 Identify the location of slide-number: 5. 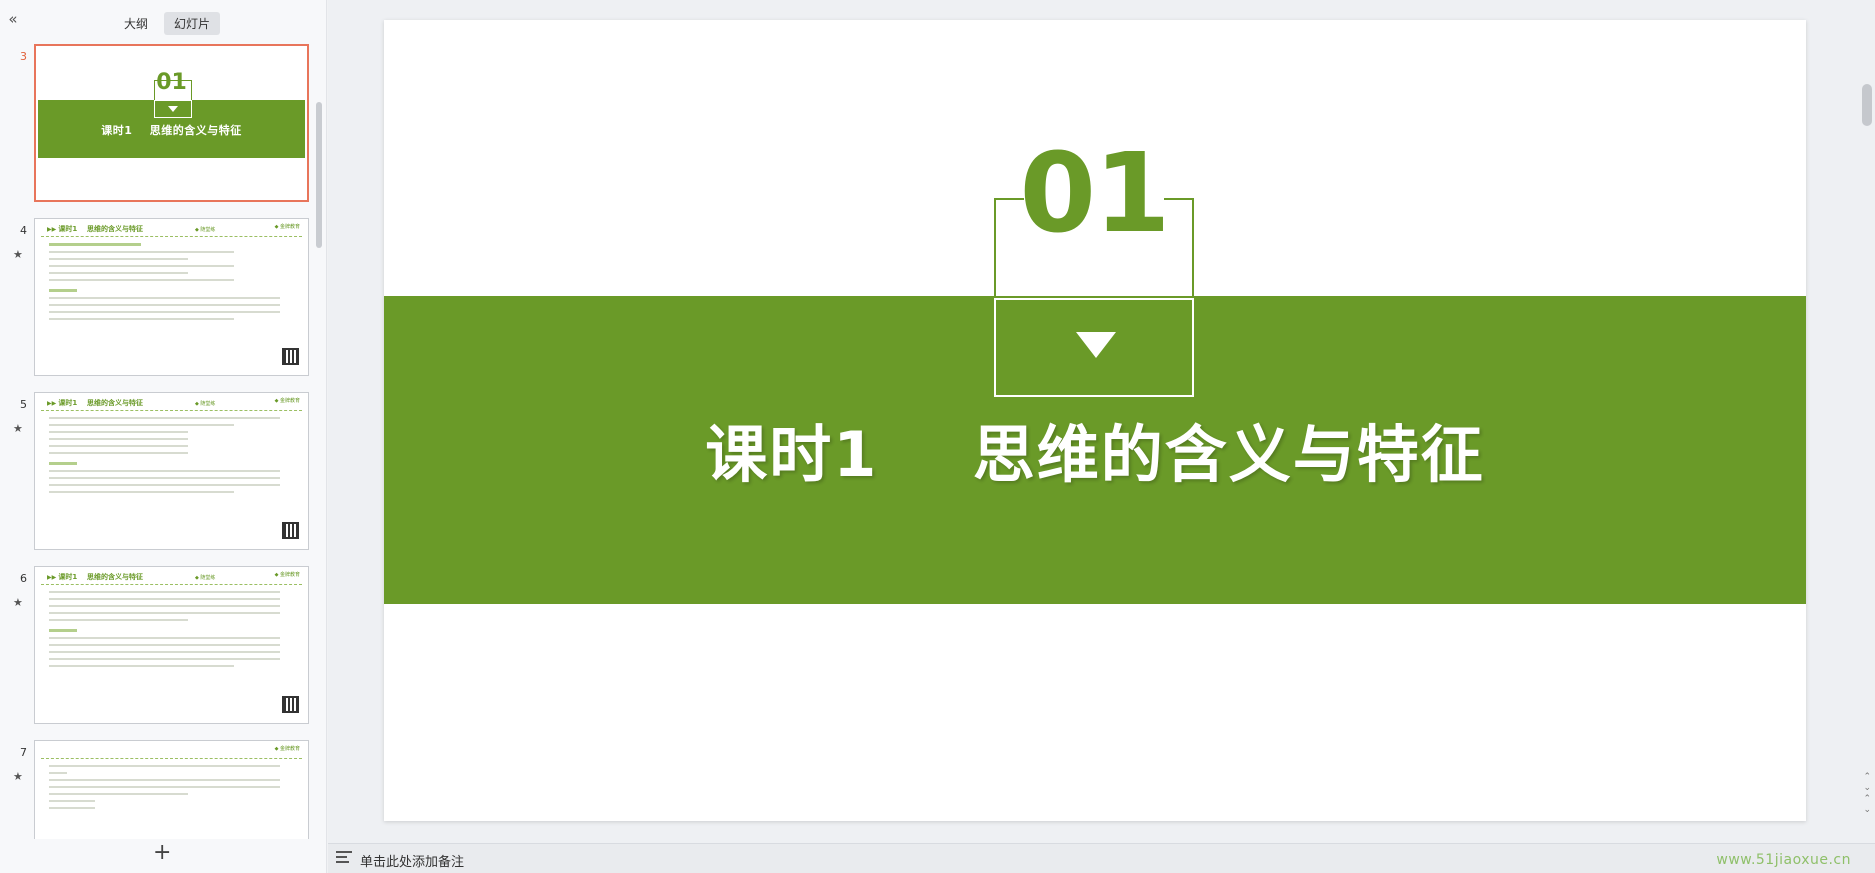
(23, 404).